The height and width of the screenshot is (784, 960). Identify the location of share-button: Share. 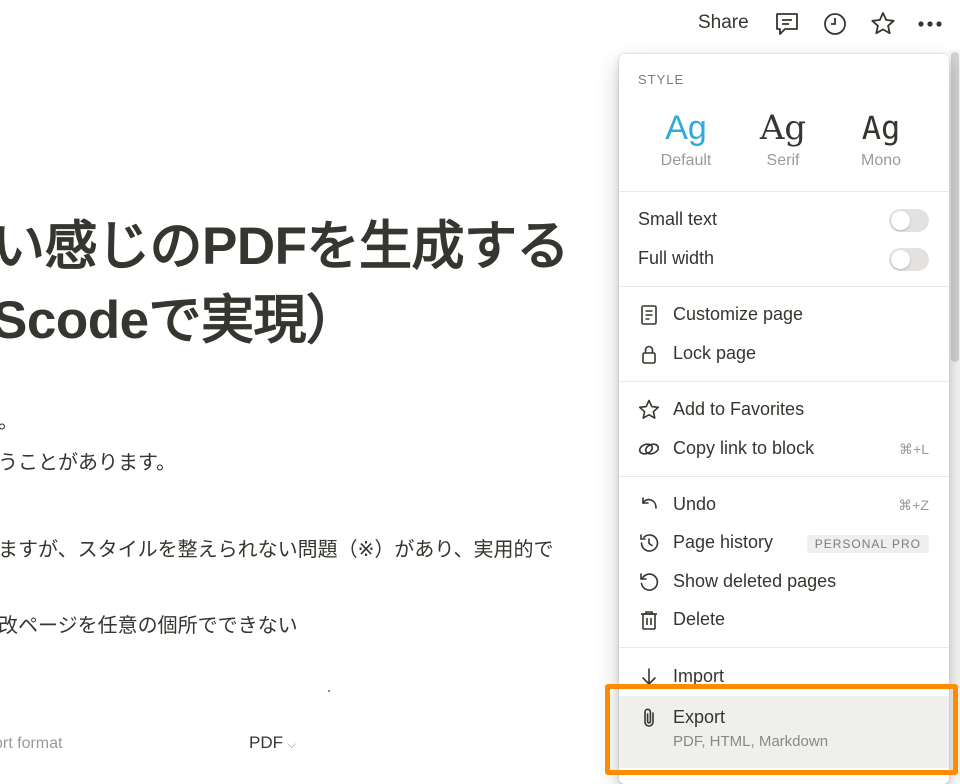
(723, 23).